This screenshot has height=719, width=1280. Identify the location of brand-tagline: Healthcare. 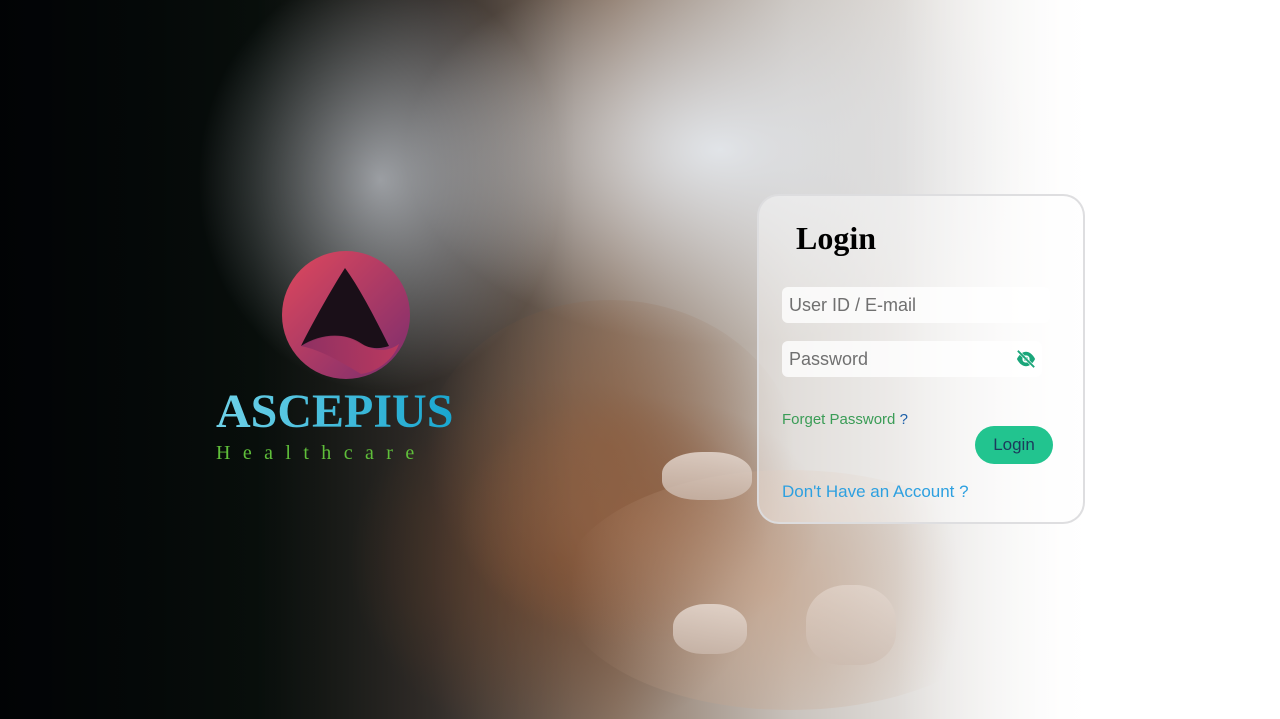
(321, 453).